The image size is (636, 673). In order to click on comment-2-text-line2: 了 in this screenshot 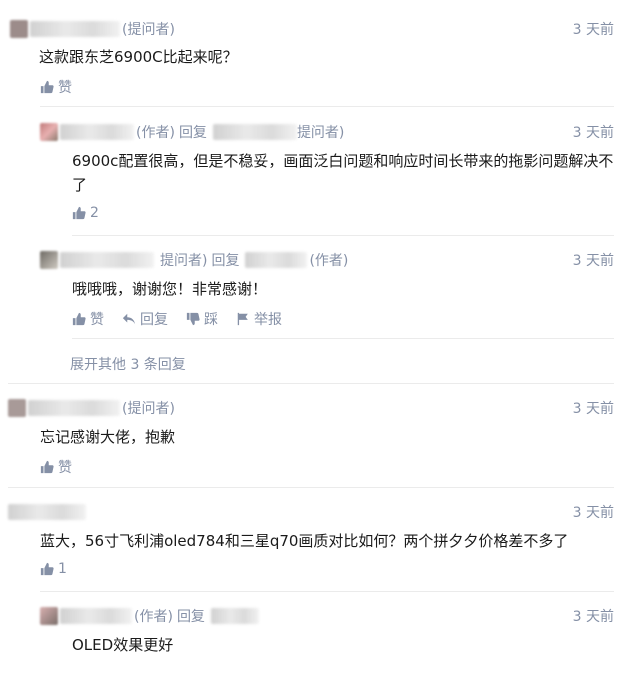, I will do `click(80, 185)`.